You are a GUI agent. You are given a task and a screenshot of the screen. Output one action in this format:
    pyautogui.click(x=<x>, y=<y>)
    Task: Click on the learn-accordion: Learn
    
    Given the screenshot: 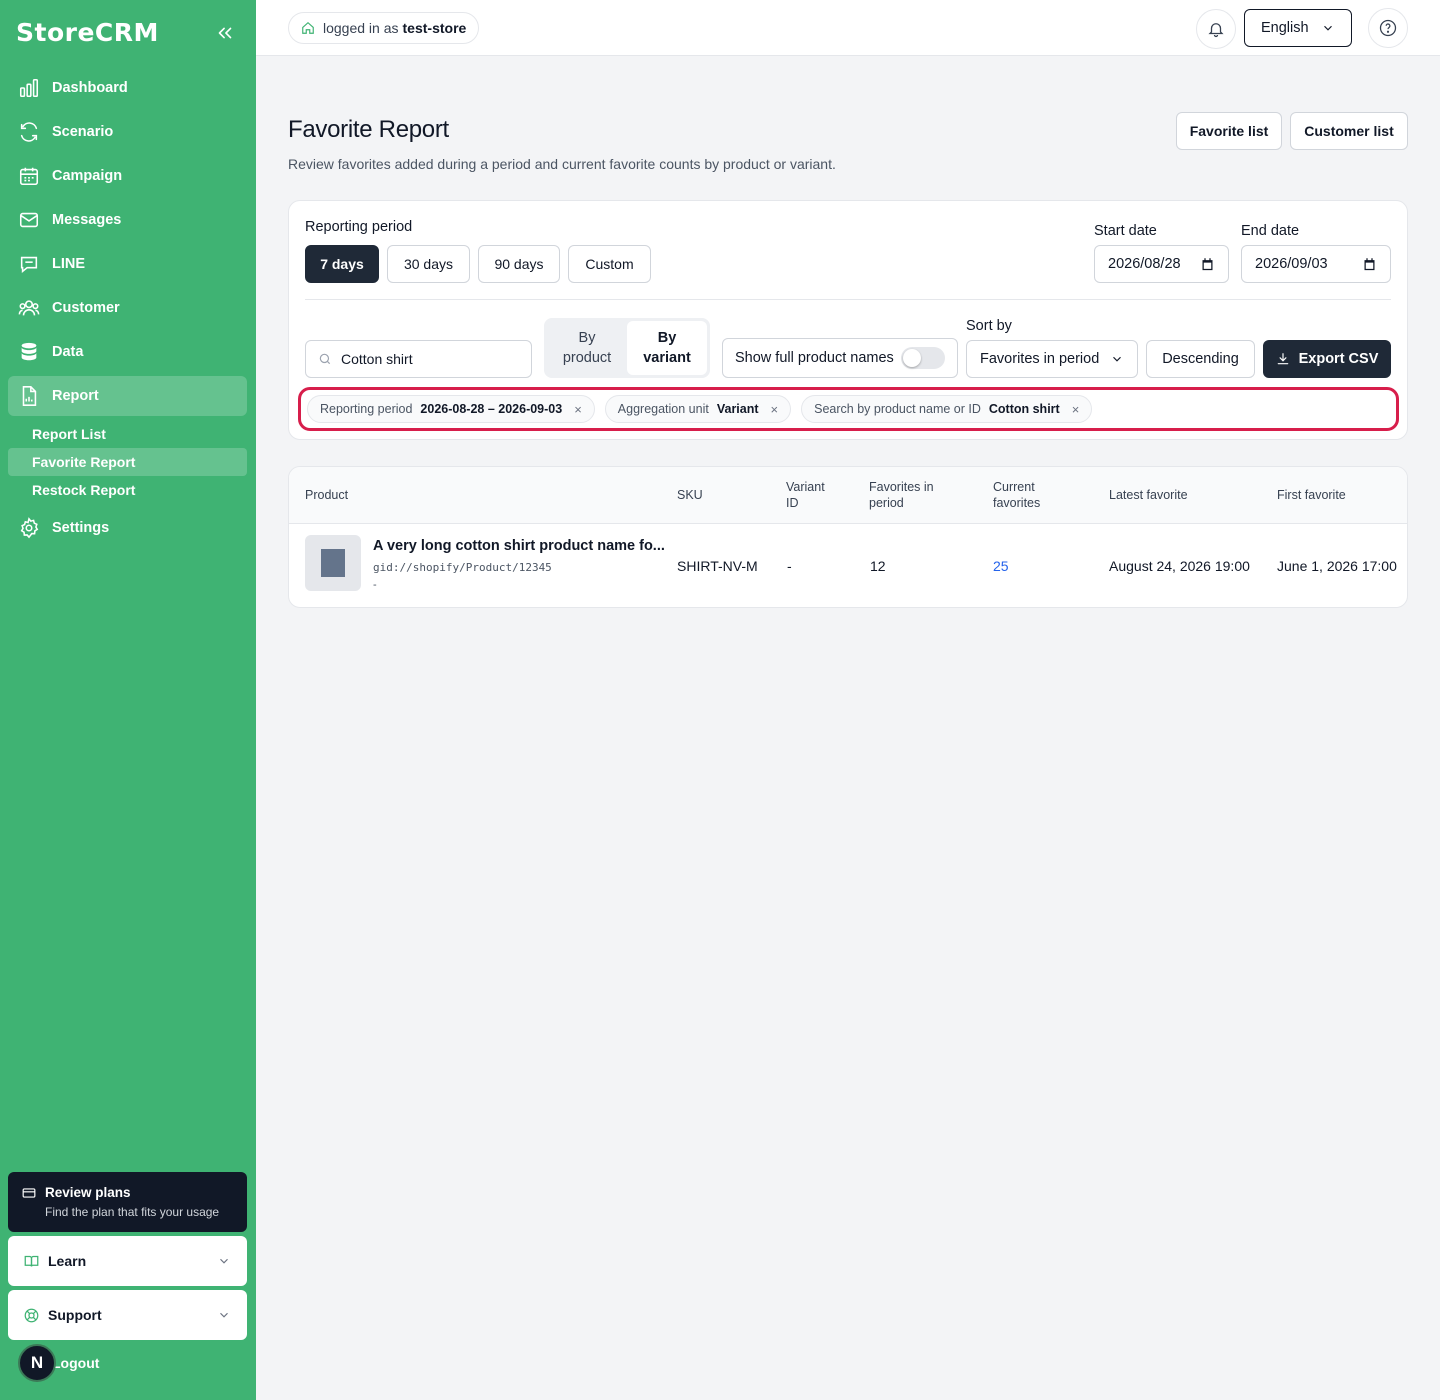 What is the action you would take?
    pyautogui.click(x=127, y=1261)
    